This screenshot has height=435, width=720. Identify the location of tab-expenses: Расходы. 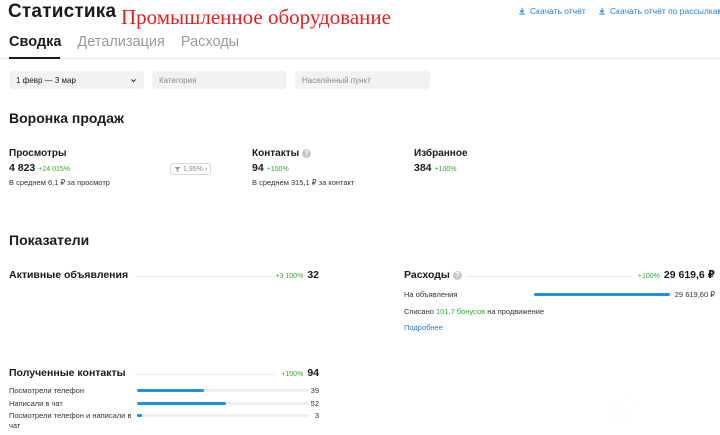
(210, 42).